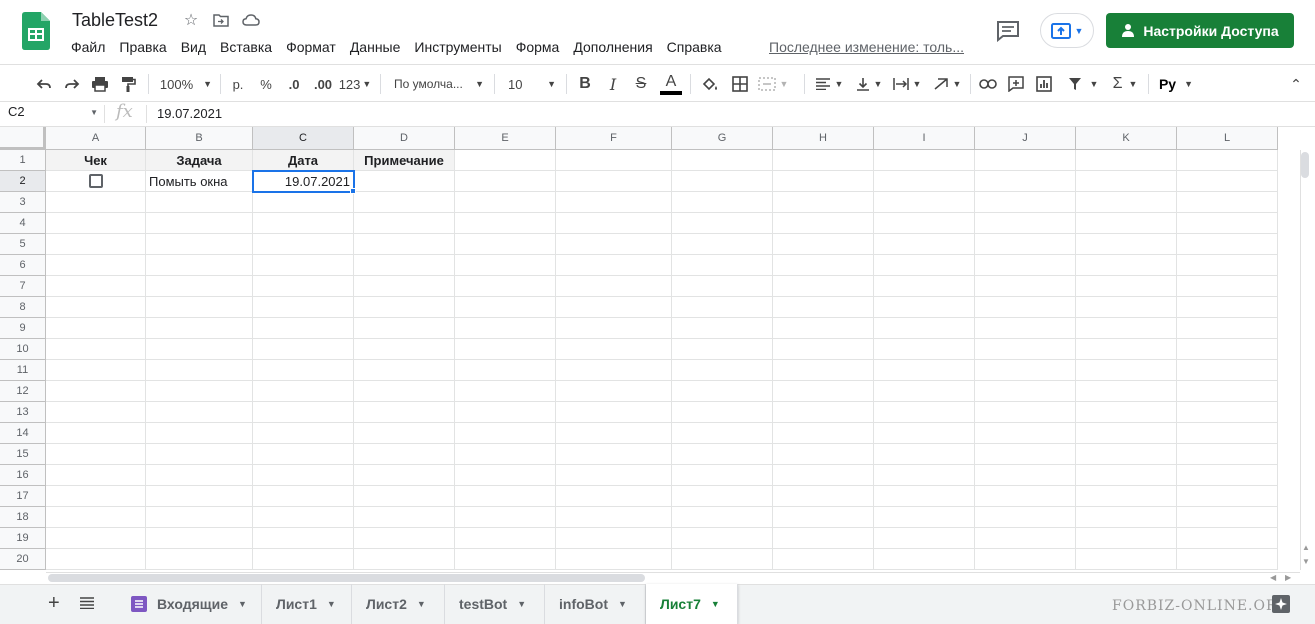 Image resolution: width=1315 pixels, height=624 pixels. I want to click on cell-i12, so click(924, 391).